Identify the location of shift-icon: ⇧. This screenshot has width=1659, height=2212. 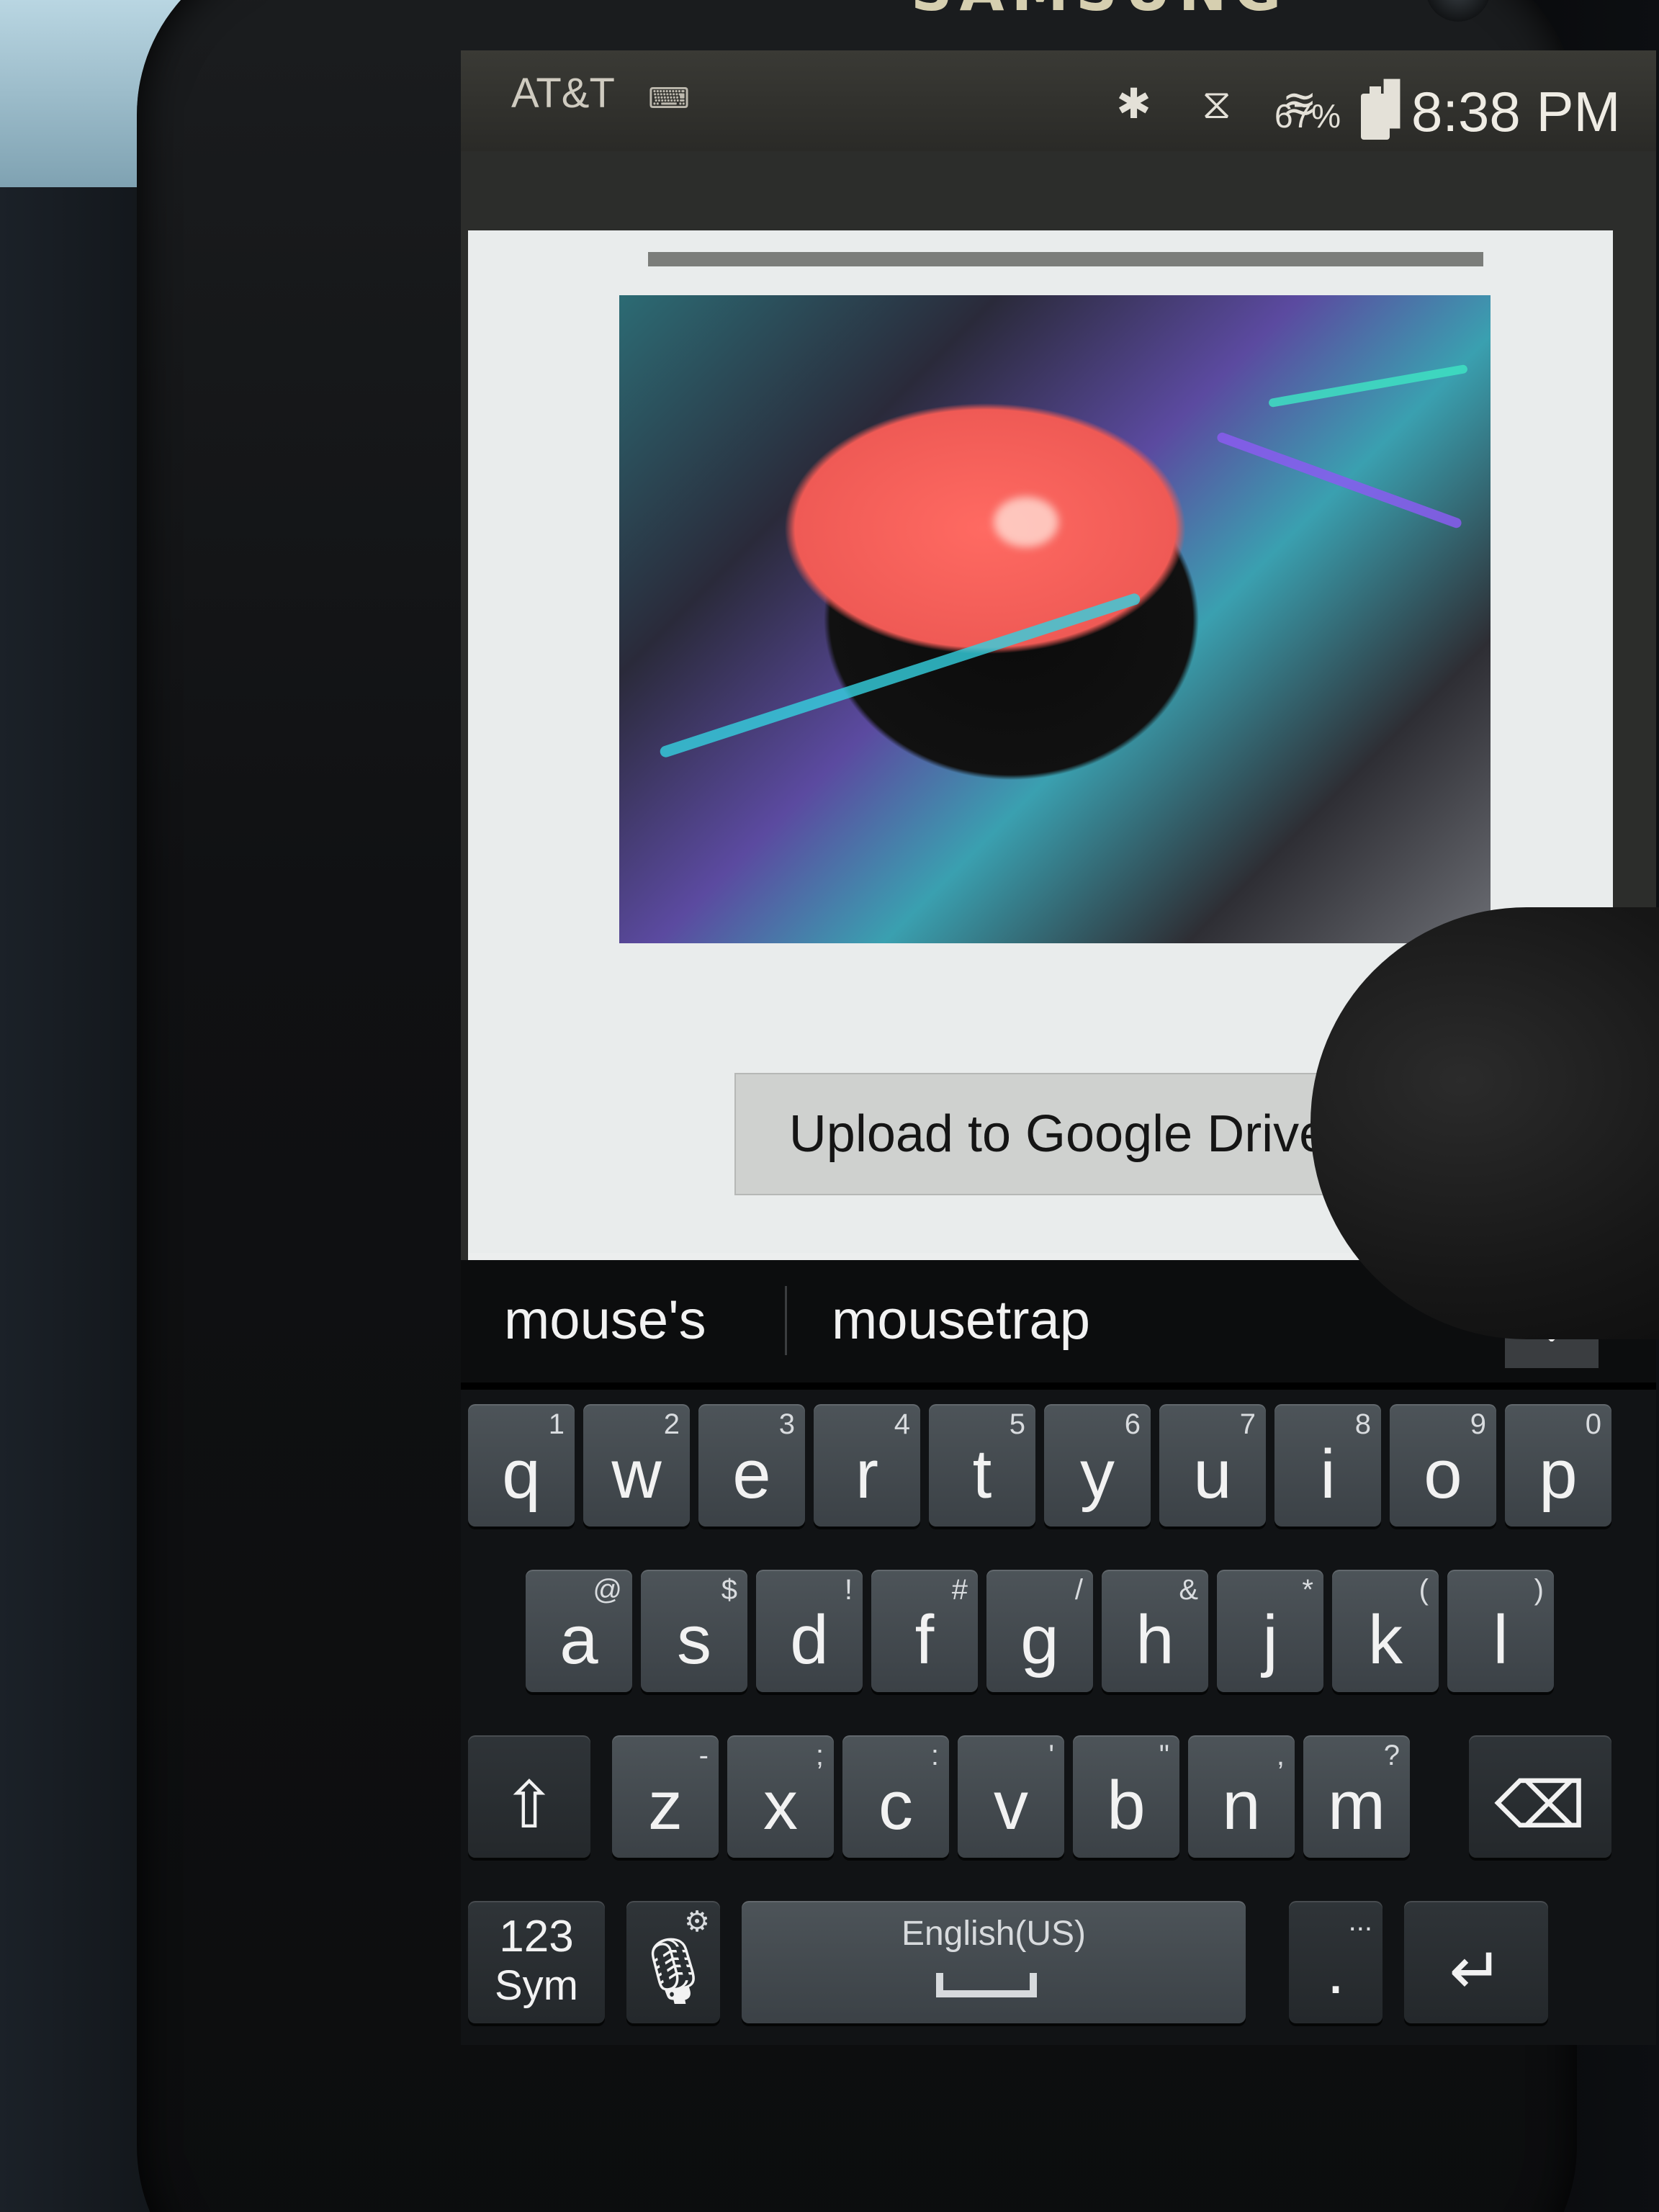
(529, 1806).